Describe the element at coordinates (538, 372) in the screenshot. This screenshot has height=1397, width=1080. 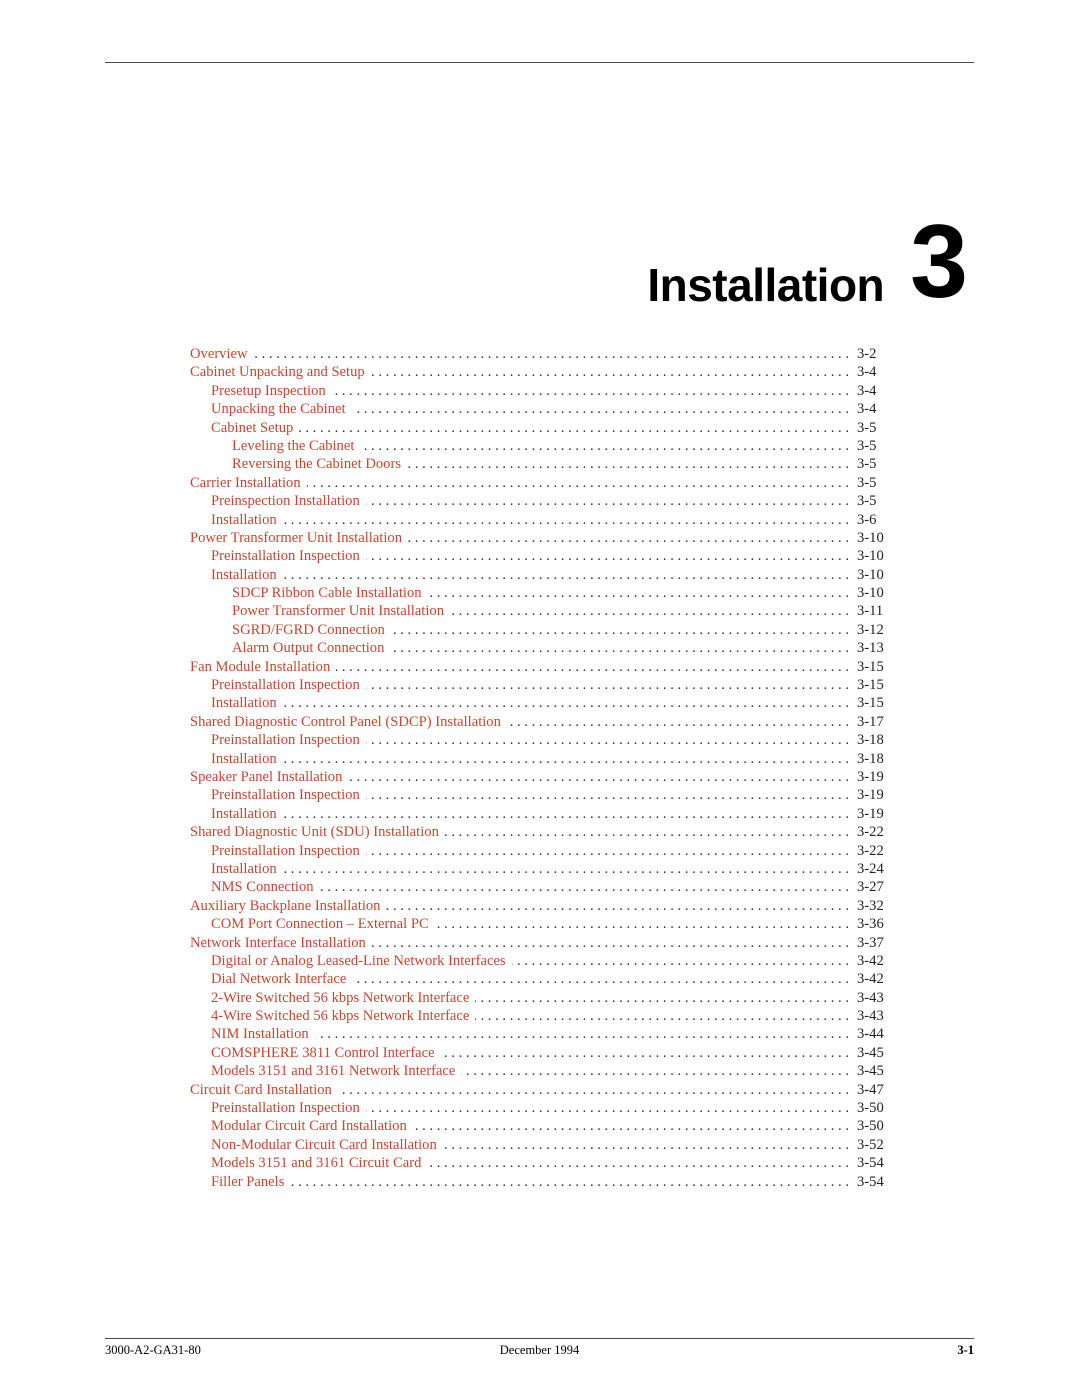
I see `toc-entry: Cabinet Unpacking and Setup 3-4` at that location.